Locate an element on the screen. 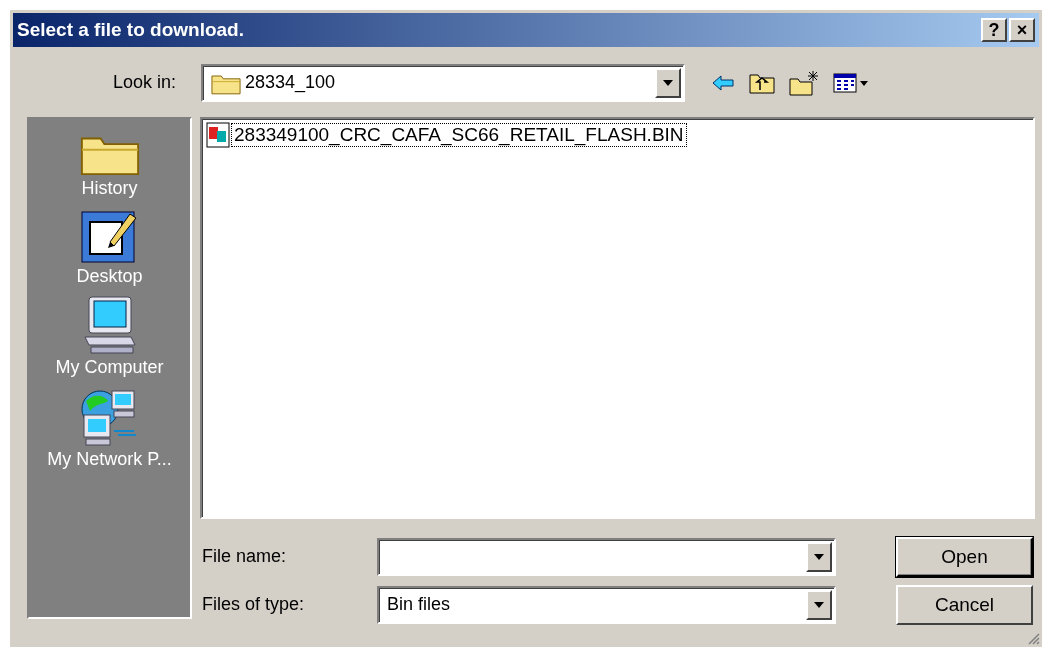 Image resolution: width=1042 pixels, height=647 pixels. dialog-button: Cancel is located at coordinates (964, 605).